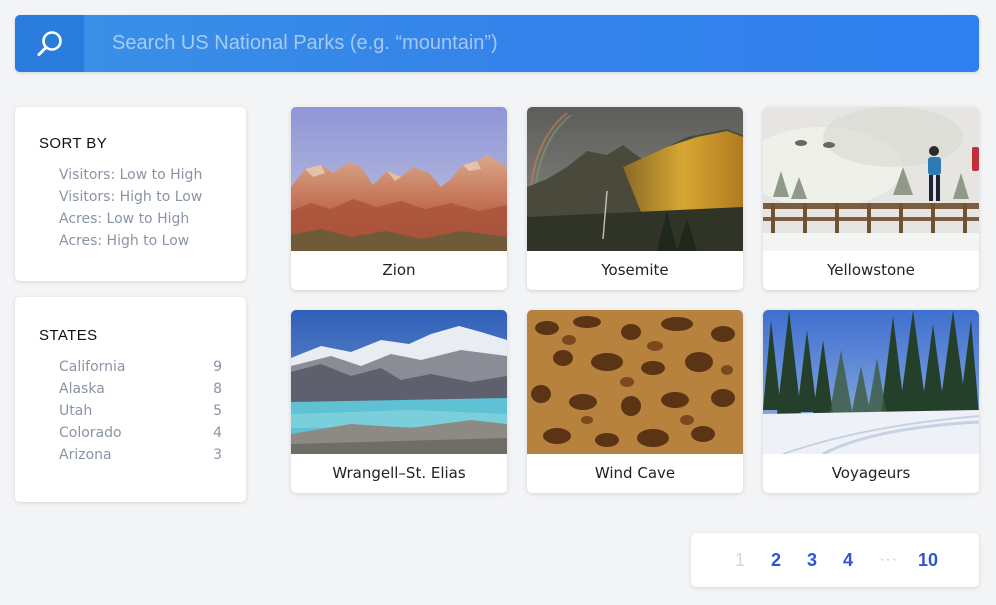  Describe the element at coordinates (68, 335) in the screenshot. I see `states-title: STATES` at that location.